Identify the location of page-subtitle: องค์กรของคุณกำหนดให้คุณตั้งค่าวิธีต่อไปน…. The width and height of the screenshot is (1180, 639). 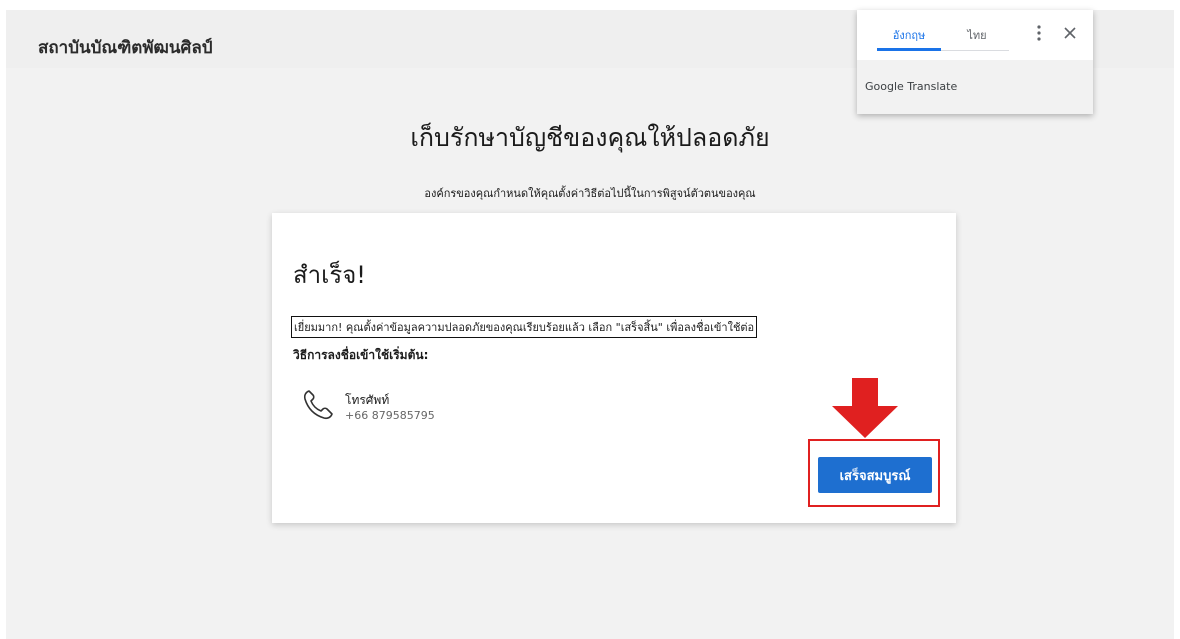
(590, 193).